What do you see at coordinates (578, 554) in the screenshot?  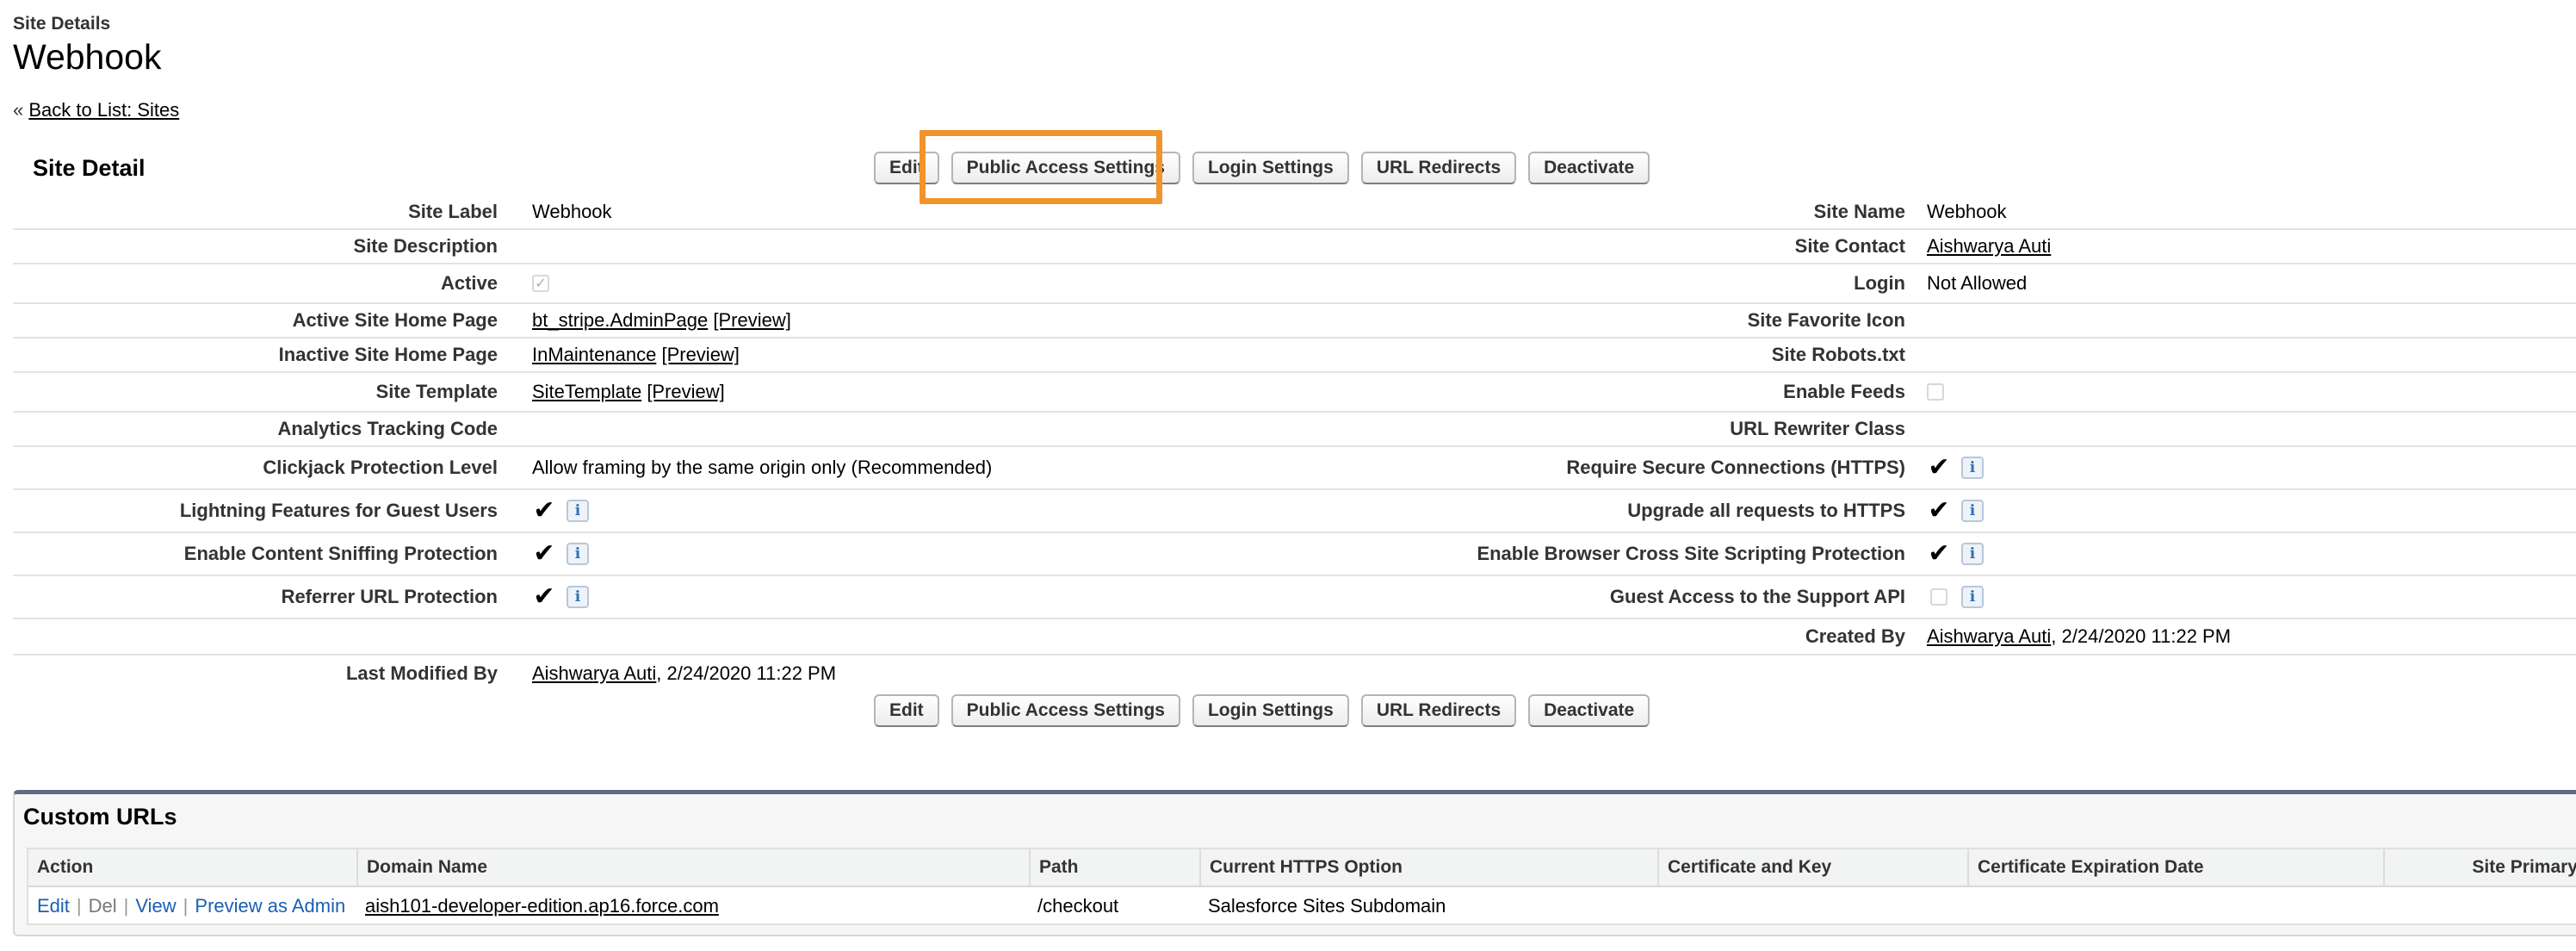 I see `content-sniffing-info-icon: i` at bounding box center [578, 554].